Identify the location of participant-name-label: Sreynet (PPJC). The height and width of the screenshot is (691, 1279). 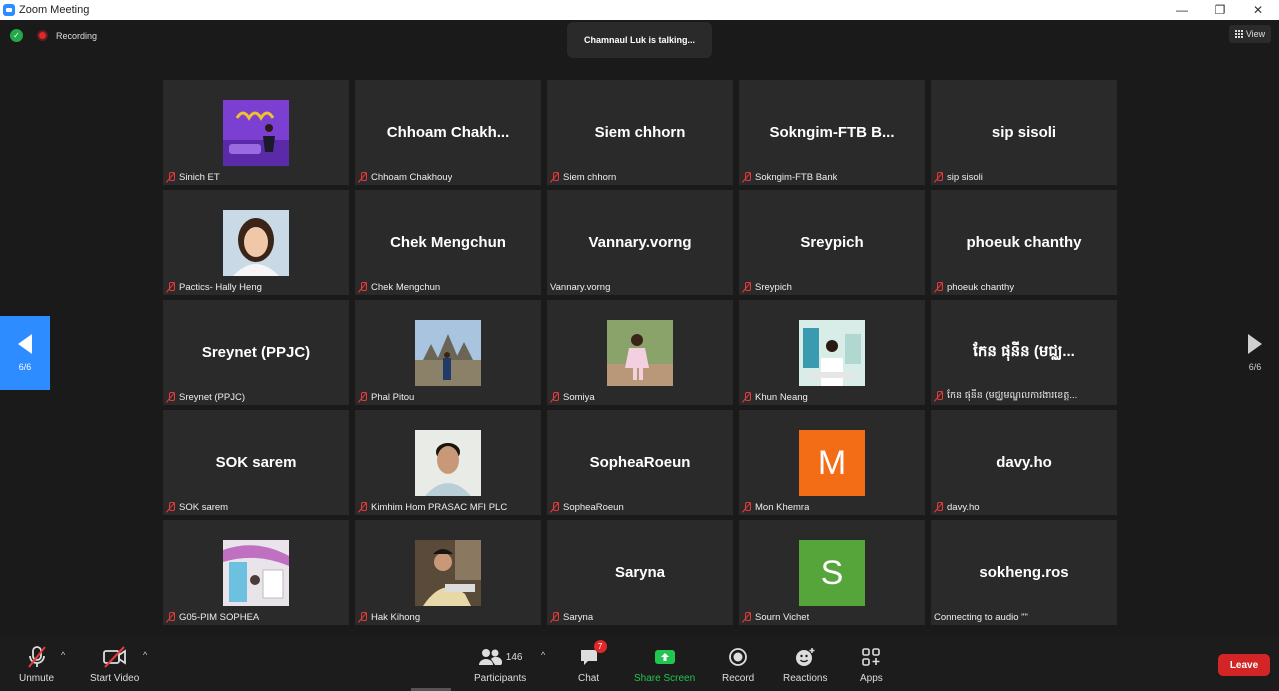
(205, 397).